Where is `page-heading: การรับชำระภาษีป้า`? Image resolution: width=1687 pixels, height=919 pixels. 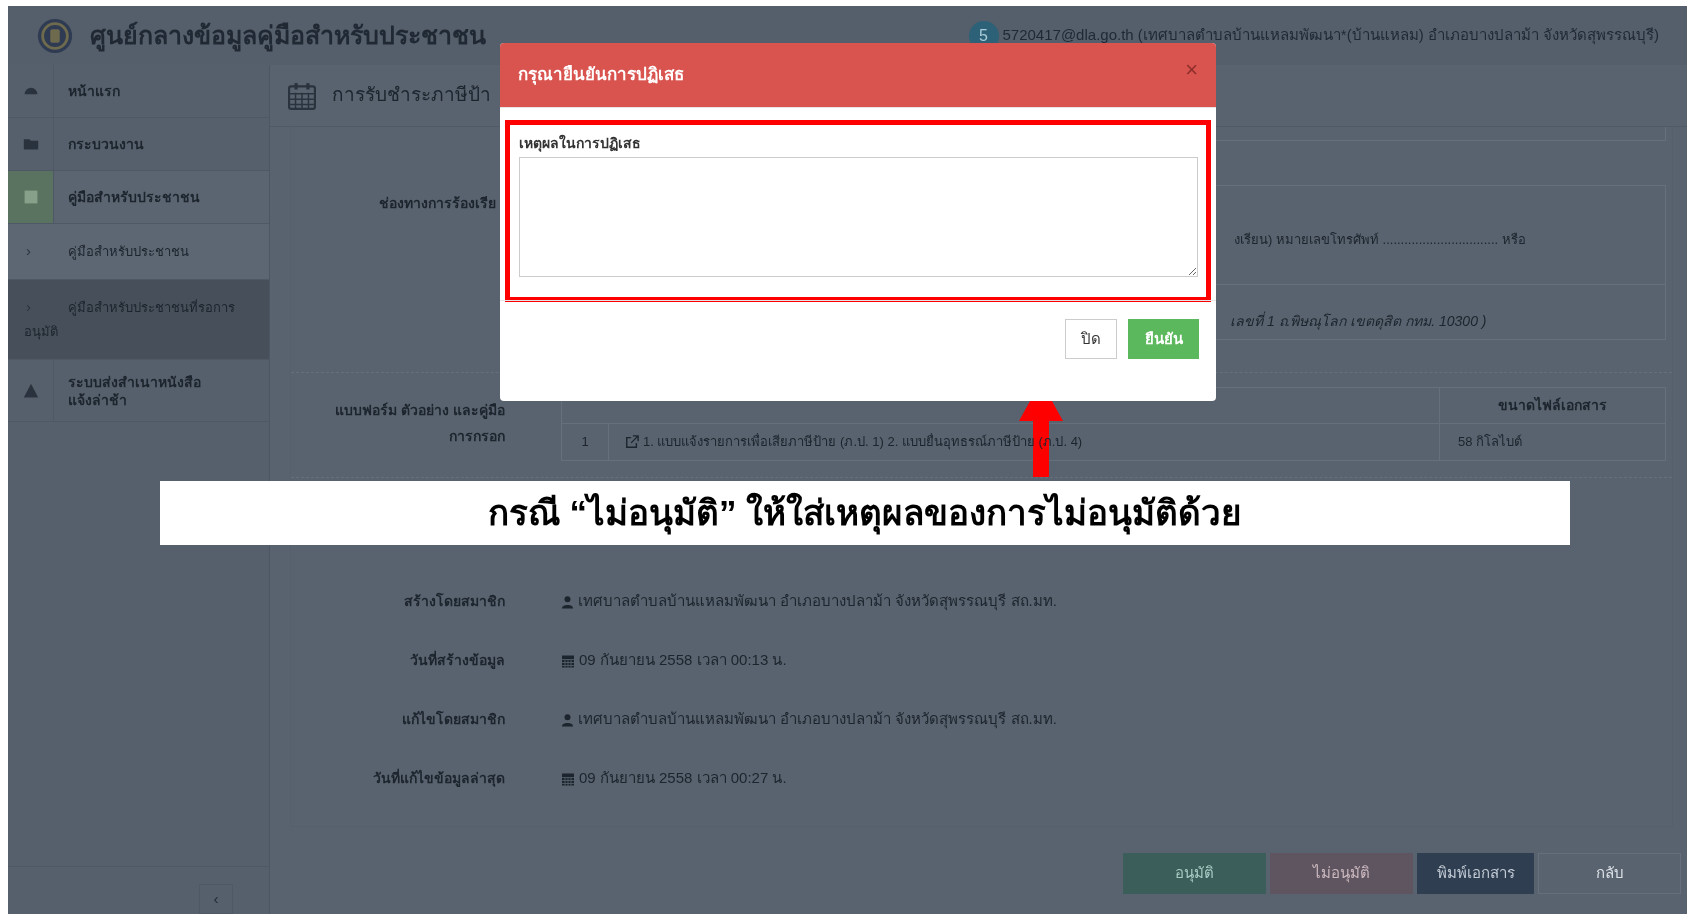
page-heading: การรับชำระภาษีป้า is located at coordinates (411, 95).